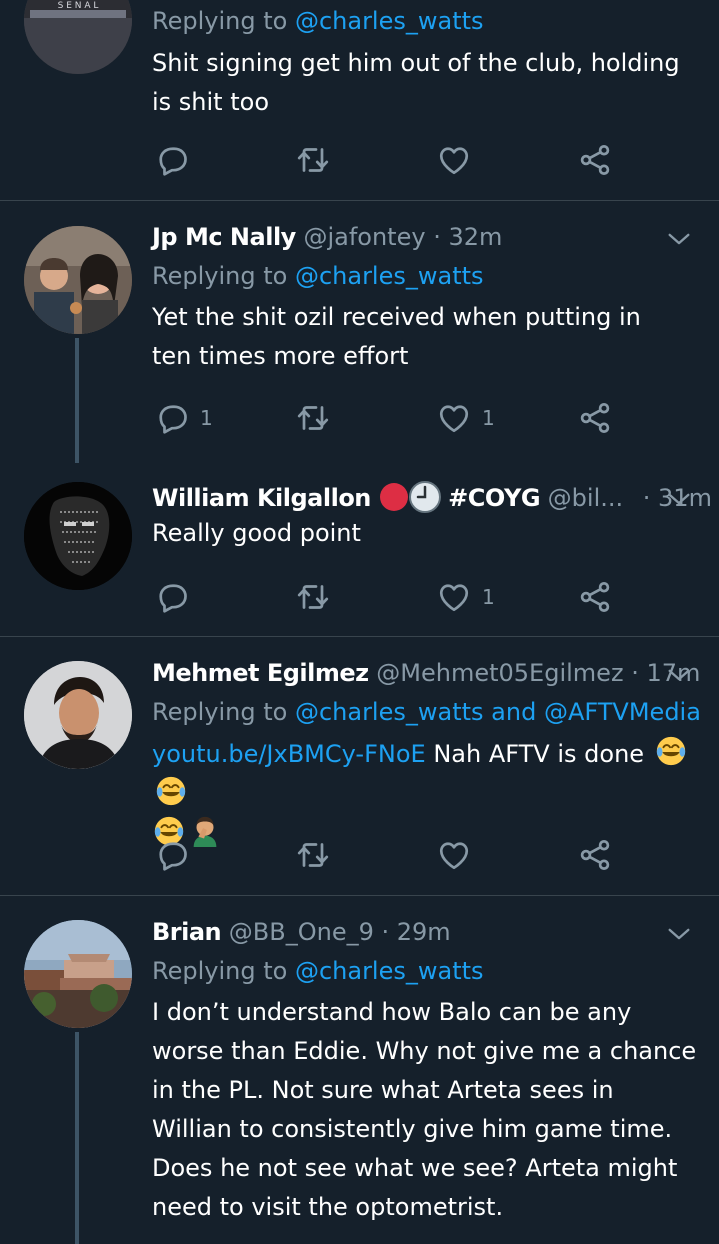 Image resolution: width=719 pixels, height=1244 pixels. I want to click on reply-mention-link: @AFTVMedia, so click(622, 712).